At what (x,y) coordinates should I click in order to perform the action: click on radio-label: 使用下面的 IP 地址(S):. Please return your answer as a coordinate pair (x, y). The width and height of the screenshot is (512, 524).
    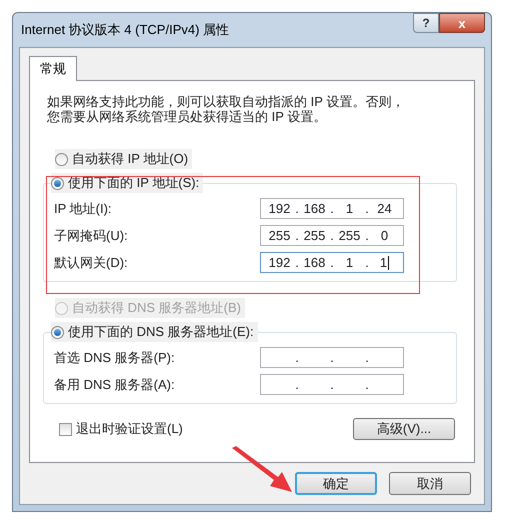
    Looking at the image, I should click on (134, 183).